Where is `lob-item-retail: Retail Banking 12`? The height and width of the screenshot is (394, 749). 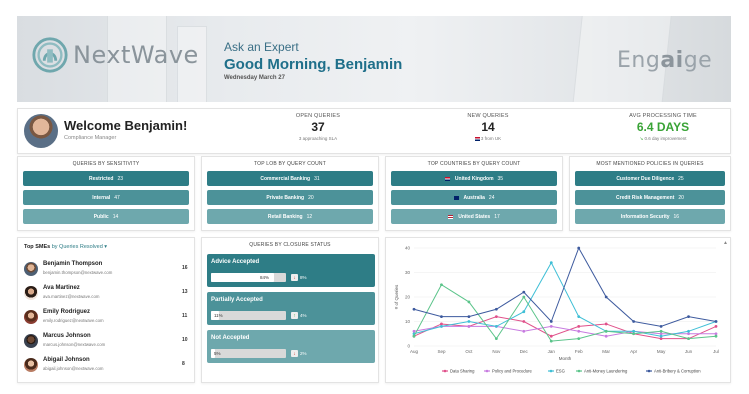
lob-item-retail: Retail Banking 12 is located at coordinates (290, 216).